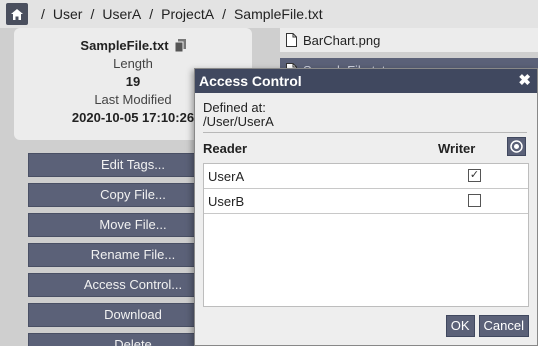 The width and height of the screenshot is (538, 346). I want to click on eye-icon, so click(516, 146).